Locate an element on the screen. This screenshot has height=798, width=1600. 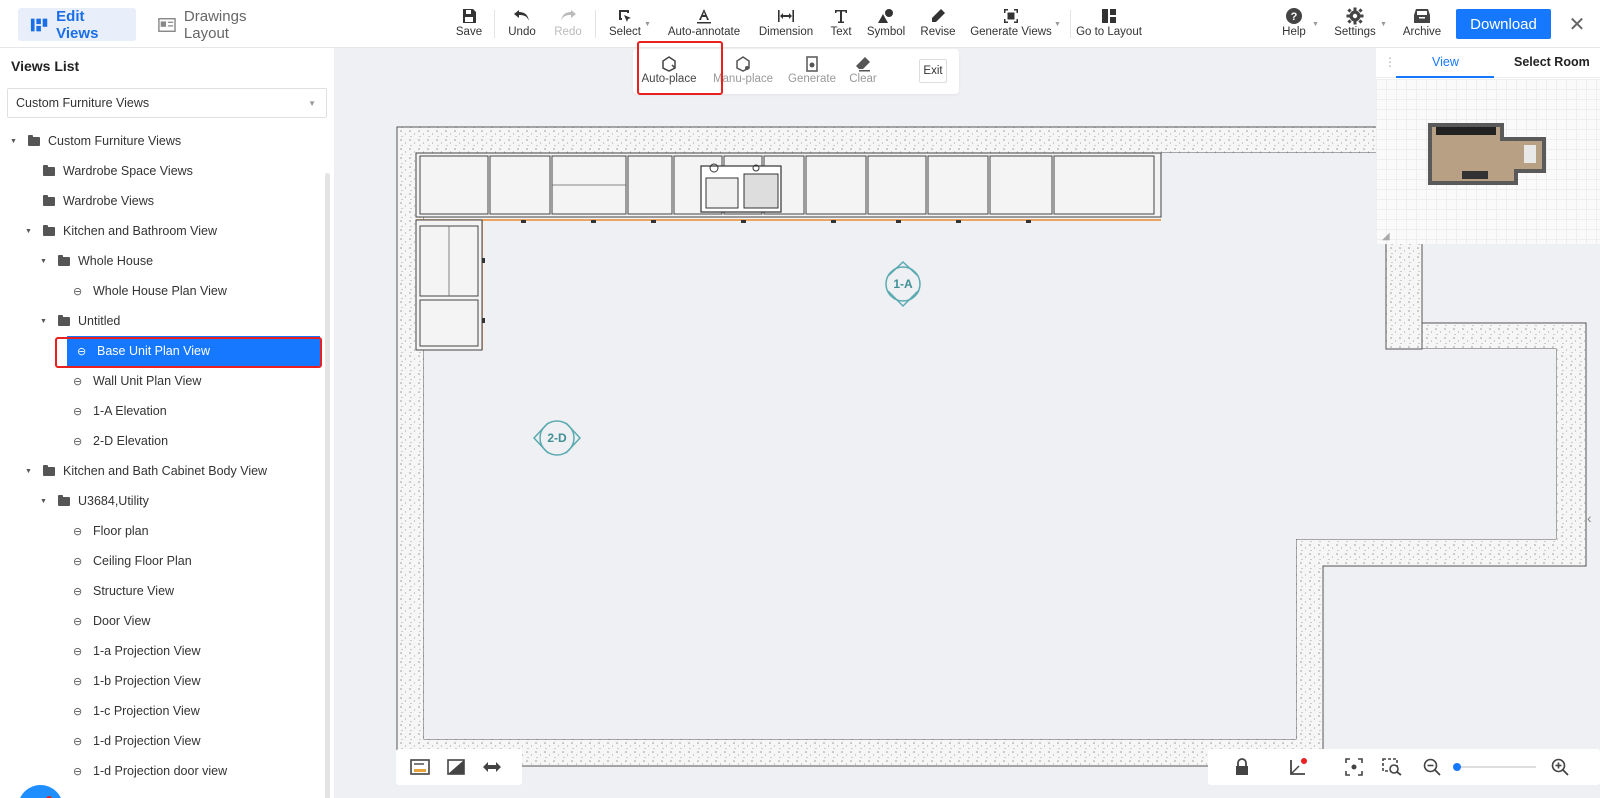
views-list-scrollbar is located at coordinates (327, 485).